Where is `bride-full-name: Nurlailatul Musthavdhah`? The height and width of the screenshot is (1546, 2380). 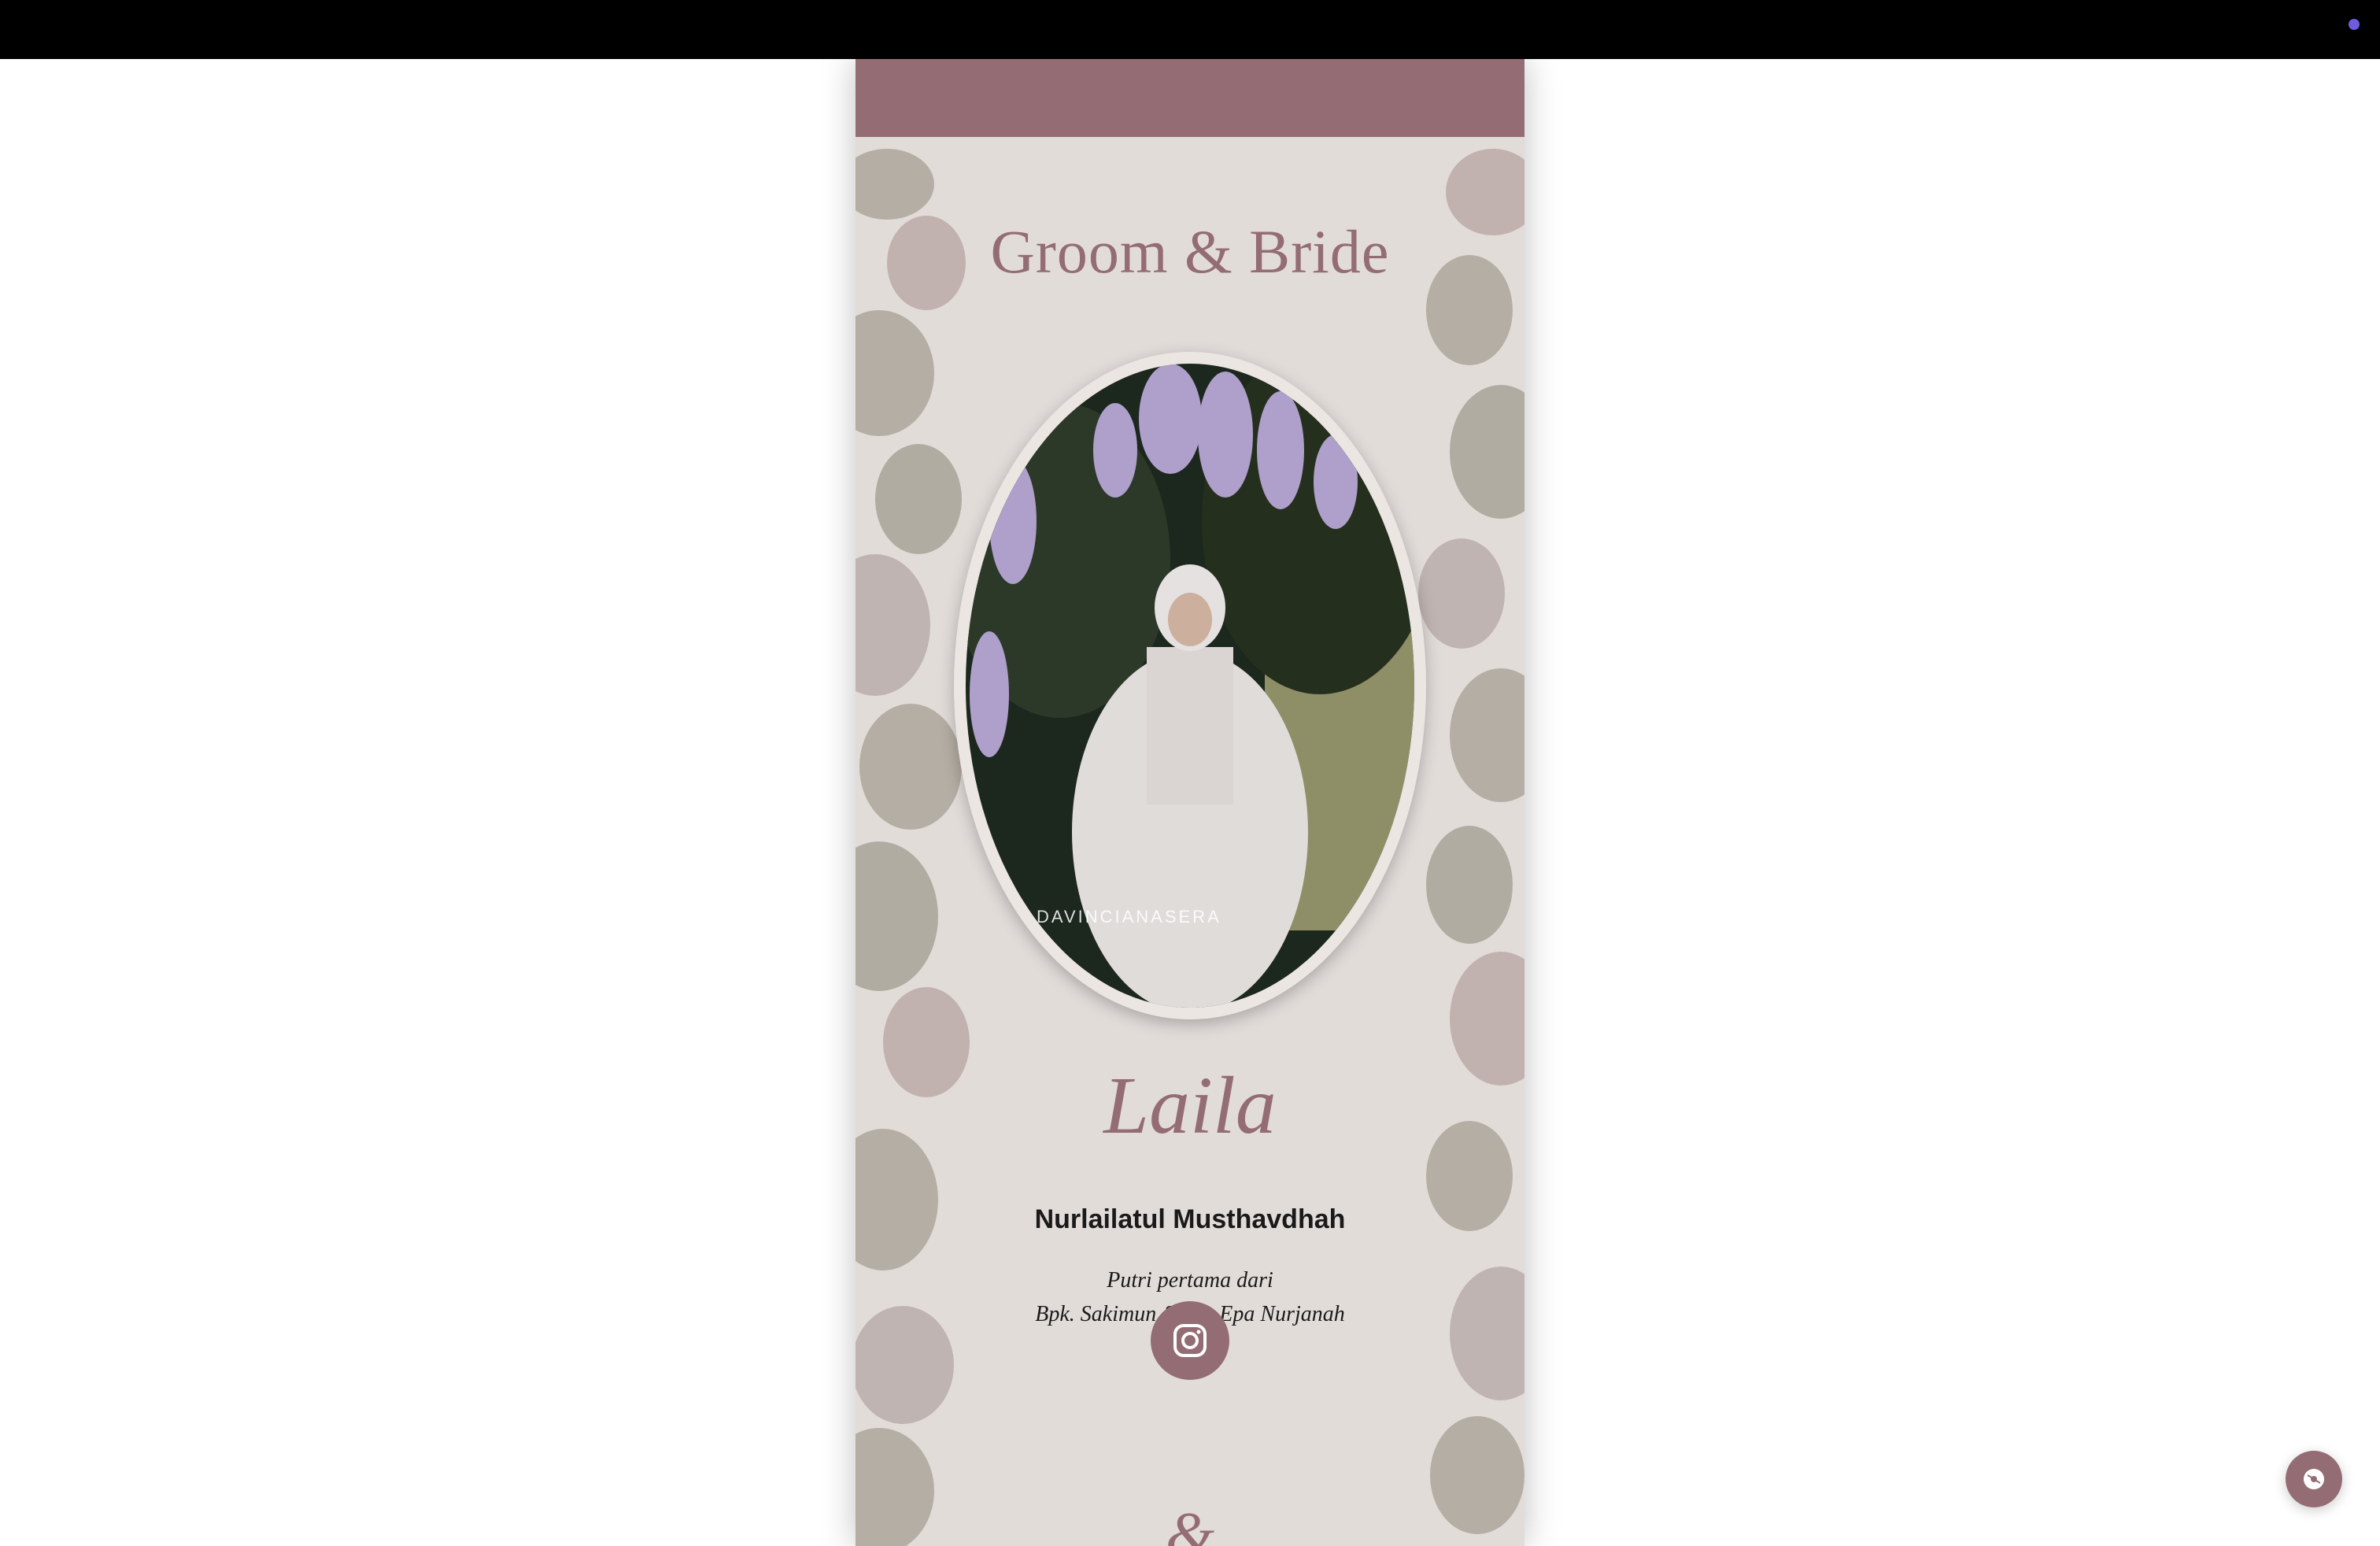
bride-full-name: Nurlailatul Musthavdhah is located at coordinates (1190, 1219).